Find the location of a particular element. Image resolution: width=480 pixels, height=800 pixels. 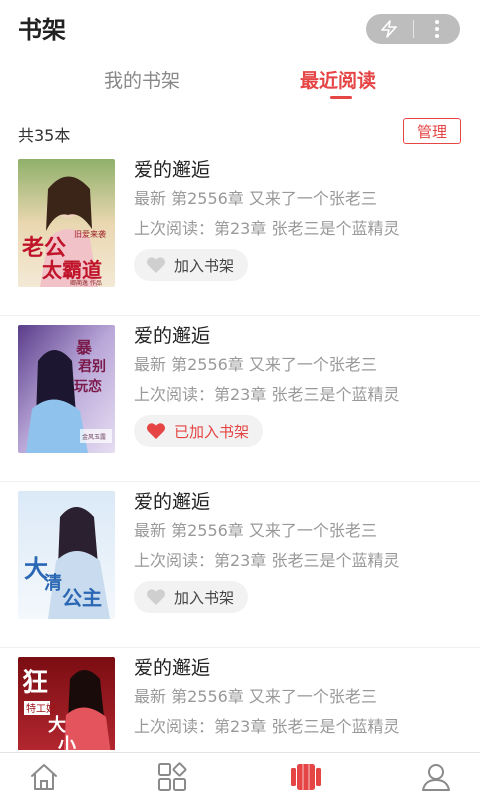

svg-text: 君别 is located at coordinates (91, 367).